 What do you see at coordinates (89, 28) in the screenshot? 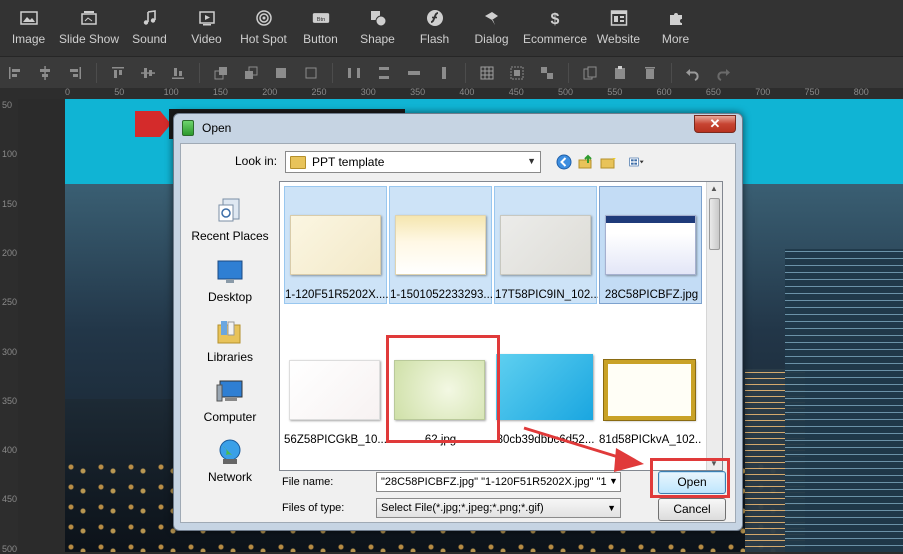
I see `toolbar-slide-show-button: Slide Show` at bounding box center [89, 28].